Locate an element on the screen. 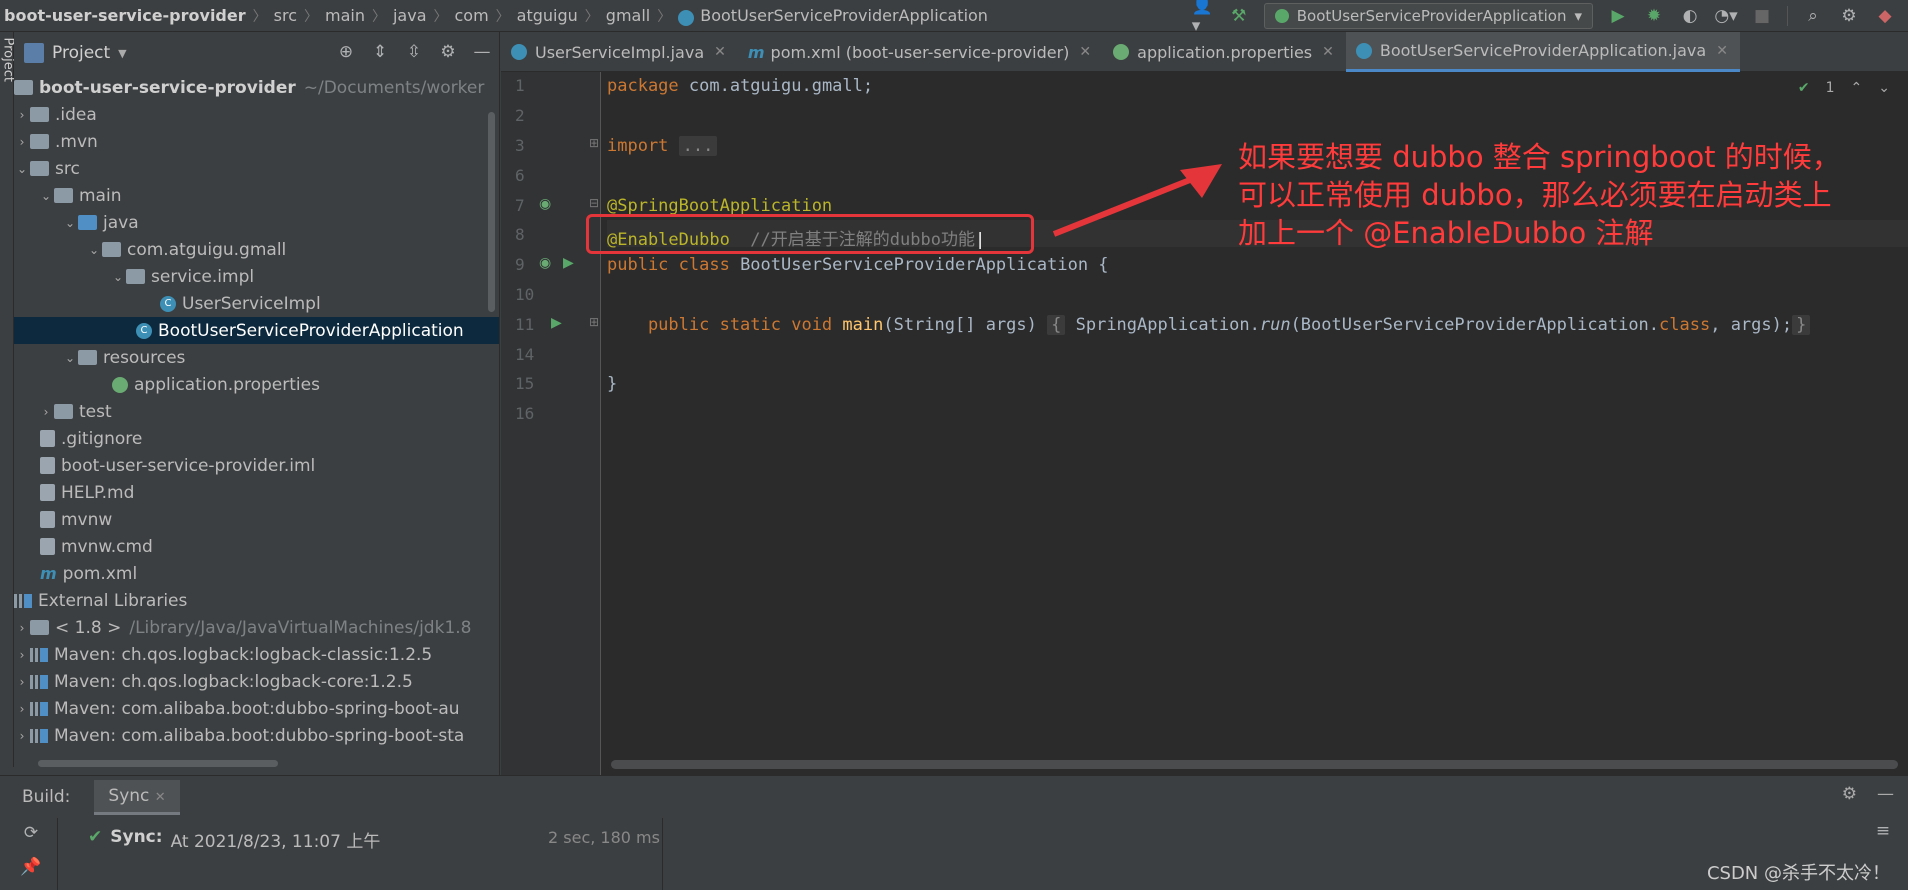 This screenshot has width=1908, height=890. search-icon: ⌕ is located at coordinates (1813, 16).